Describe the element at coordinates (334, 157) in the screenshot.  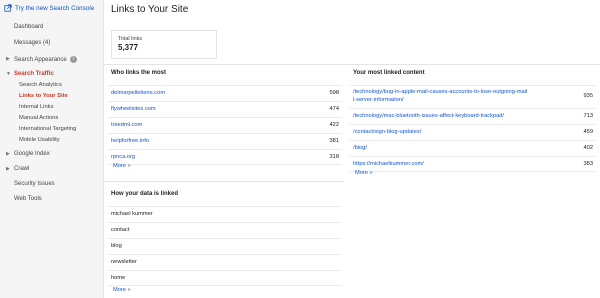
I see `link-count: 318` at that location.